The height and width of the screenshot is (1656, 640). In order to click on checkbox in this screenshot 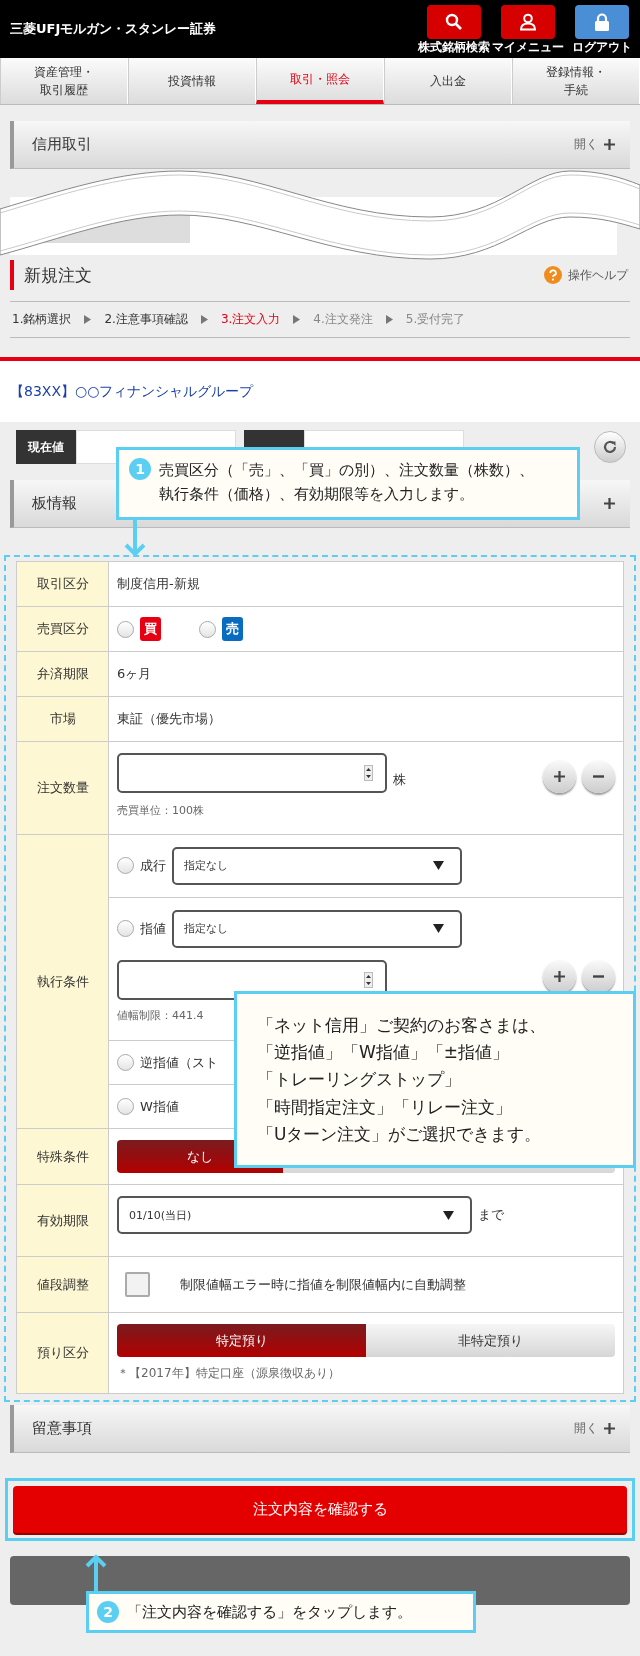, I will do `click(137, 1284)`.